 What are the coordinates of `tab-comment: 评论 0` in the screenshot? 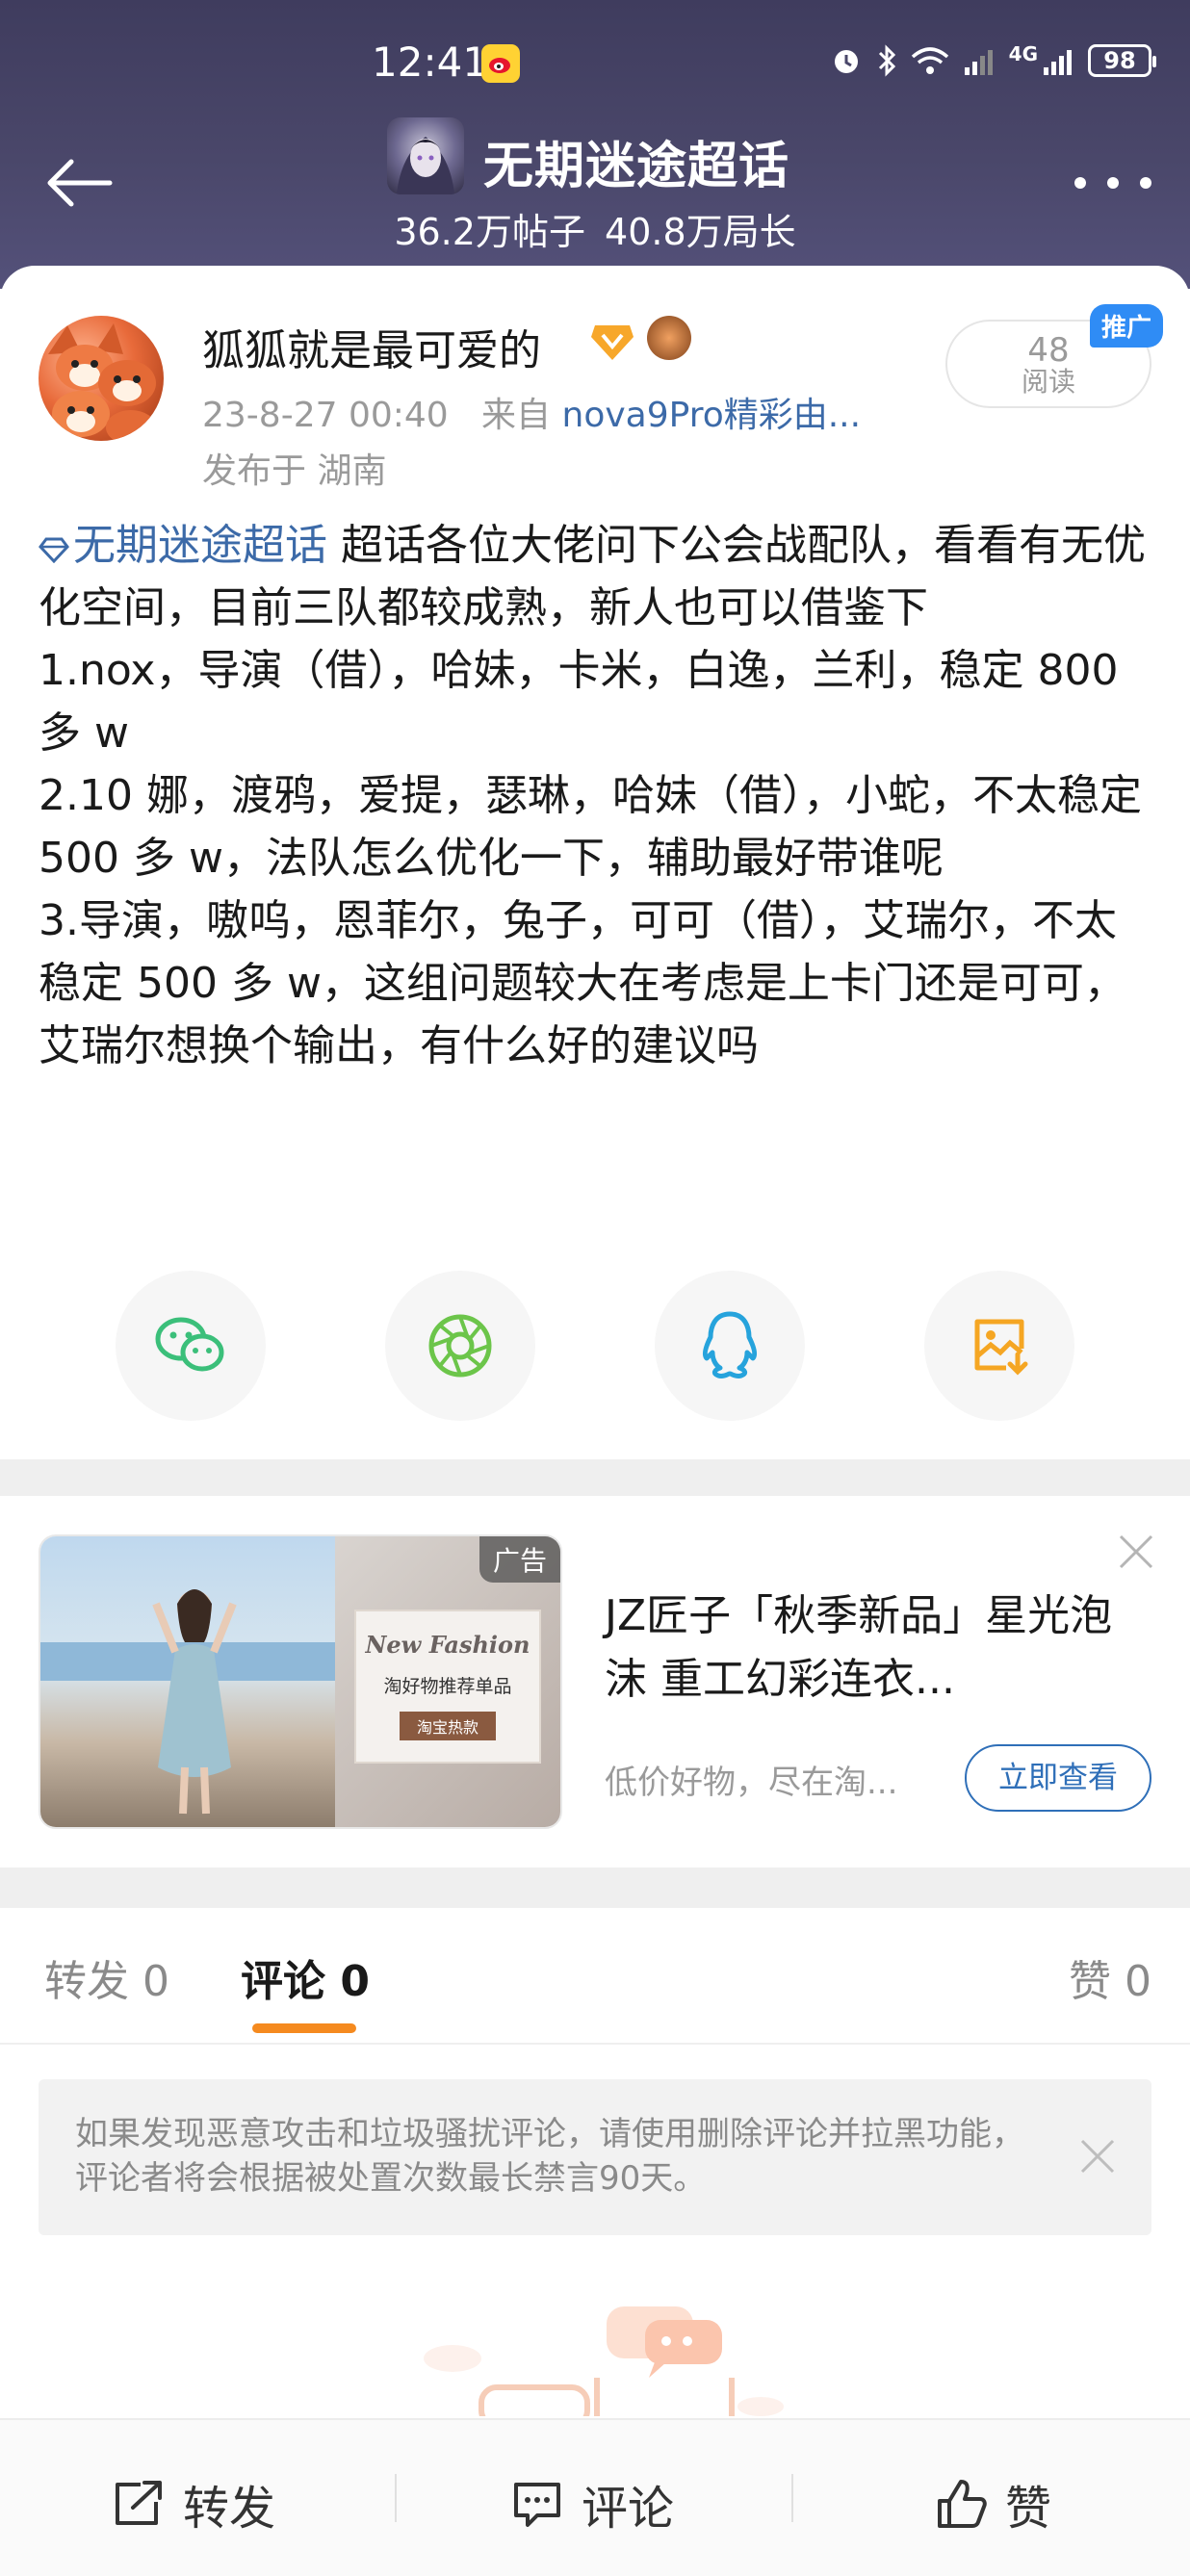 It's located at (306, 1977).